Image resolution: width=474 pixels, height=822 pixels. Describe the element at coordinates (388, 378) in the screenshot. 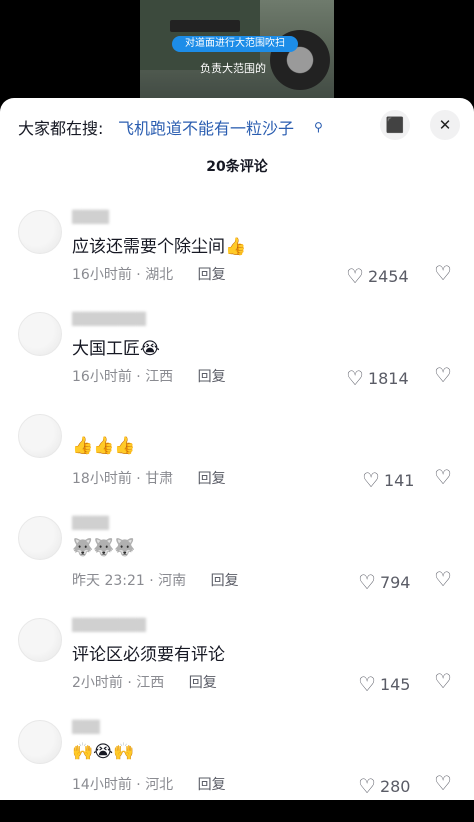

I see `like-count: 1814` at that location.